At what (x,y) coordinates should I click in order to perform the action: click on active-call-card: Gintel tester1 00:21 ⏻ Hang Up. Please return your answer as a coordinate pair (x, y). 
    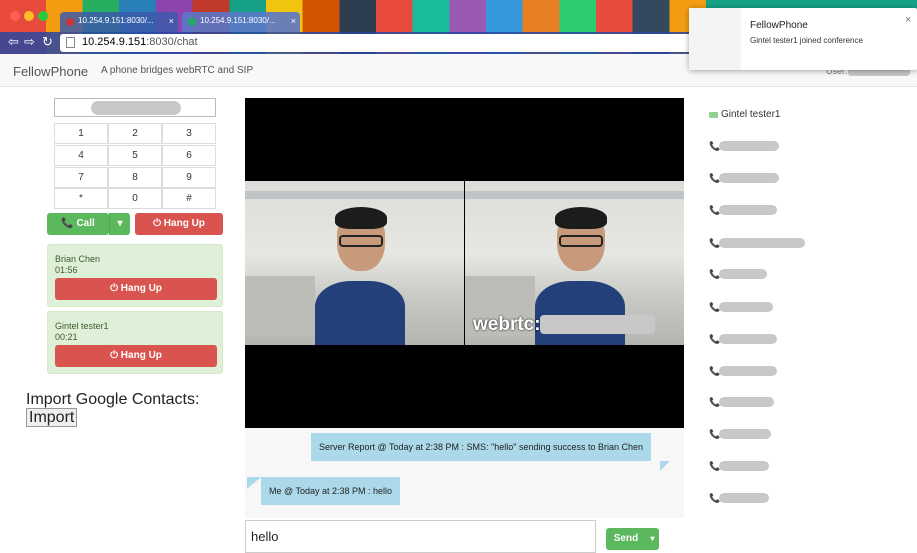
    Looking at the image, I should click on (135, 342).